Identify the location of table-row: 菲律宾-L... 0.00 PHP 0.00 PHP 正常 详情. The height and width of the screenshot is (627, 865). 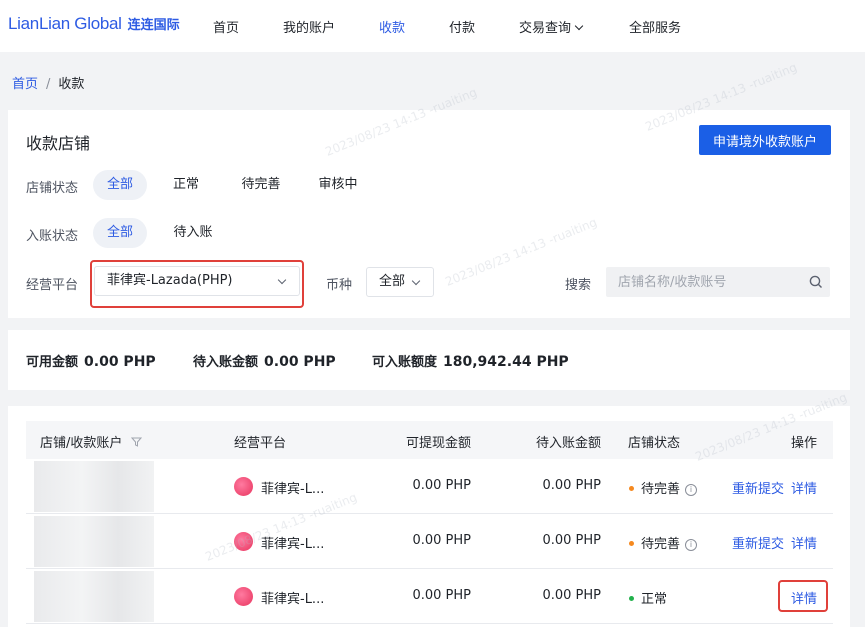
(429, 596).